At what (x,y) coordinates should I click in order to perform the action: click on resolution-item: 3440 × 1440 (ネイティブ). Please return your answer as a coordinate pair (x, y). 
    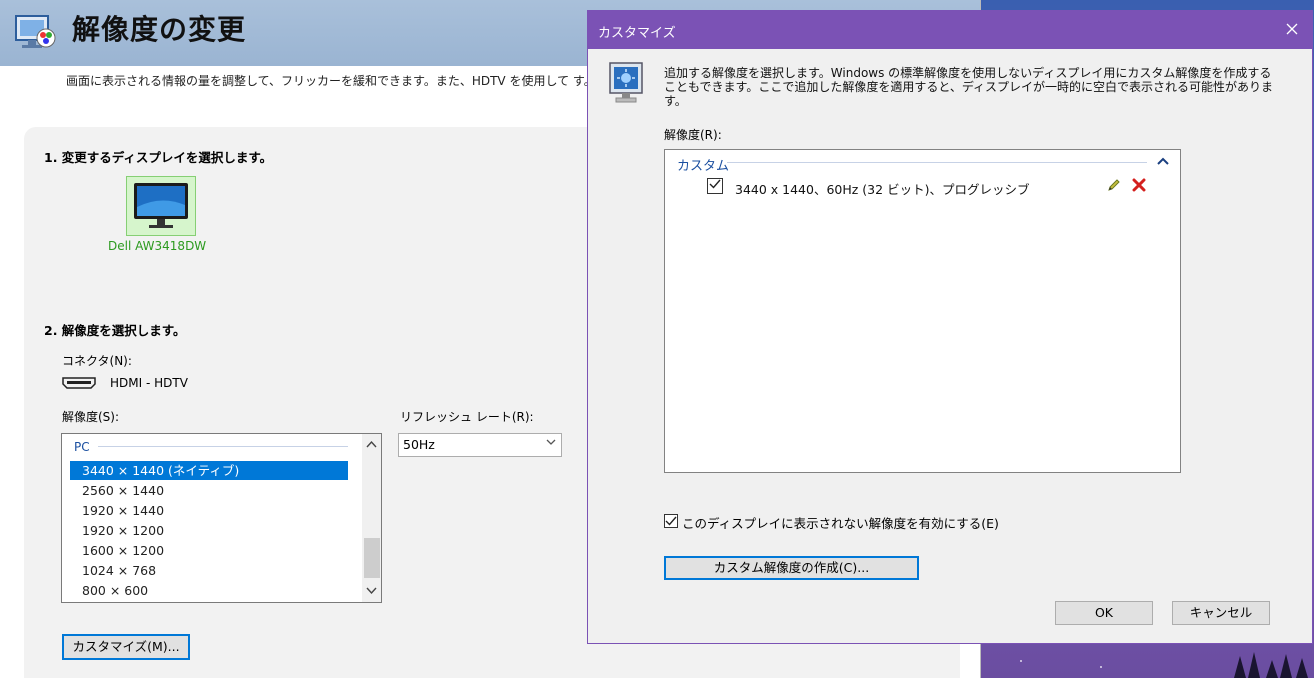
    Looking at the image, I should click on (209, 470).